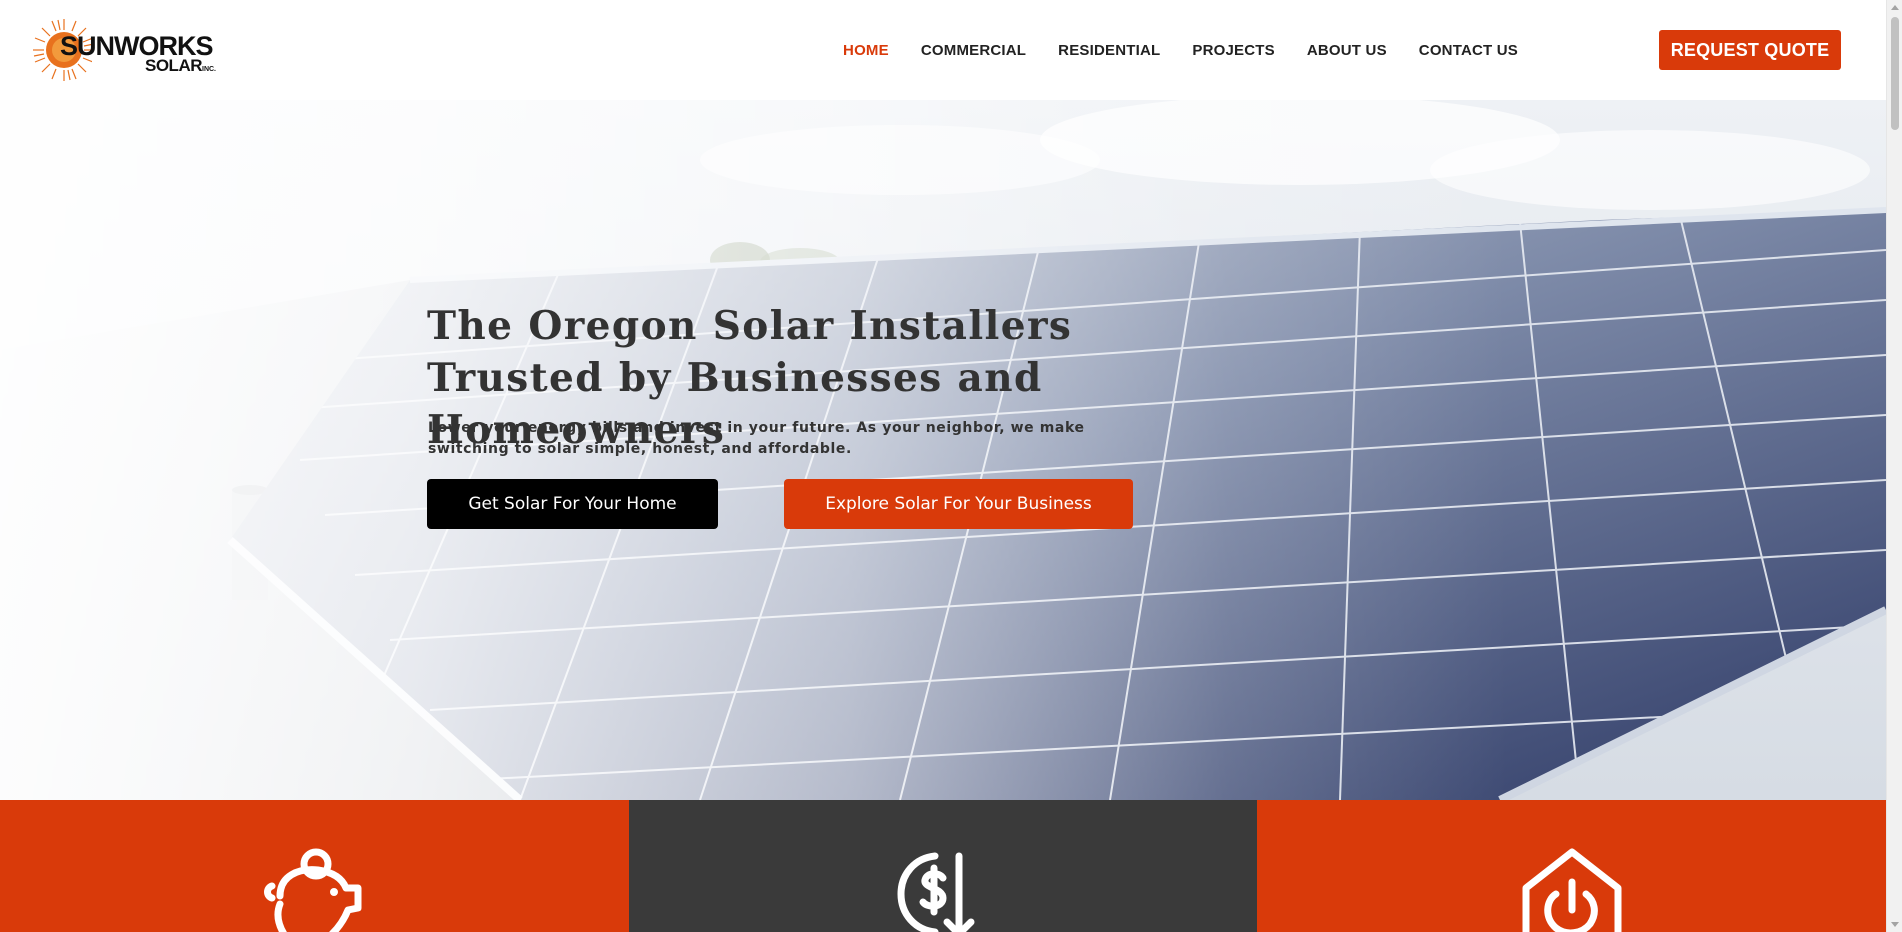  Describe the element at coordinates (973, 50) in the screenshot. I see `nav-item-commercial: COMMERCIAL` at that location.